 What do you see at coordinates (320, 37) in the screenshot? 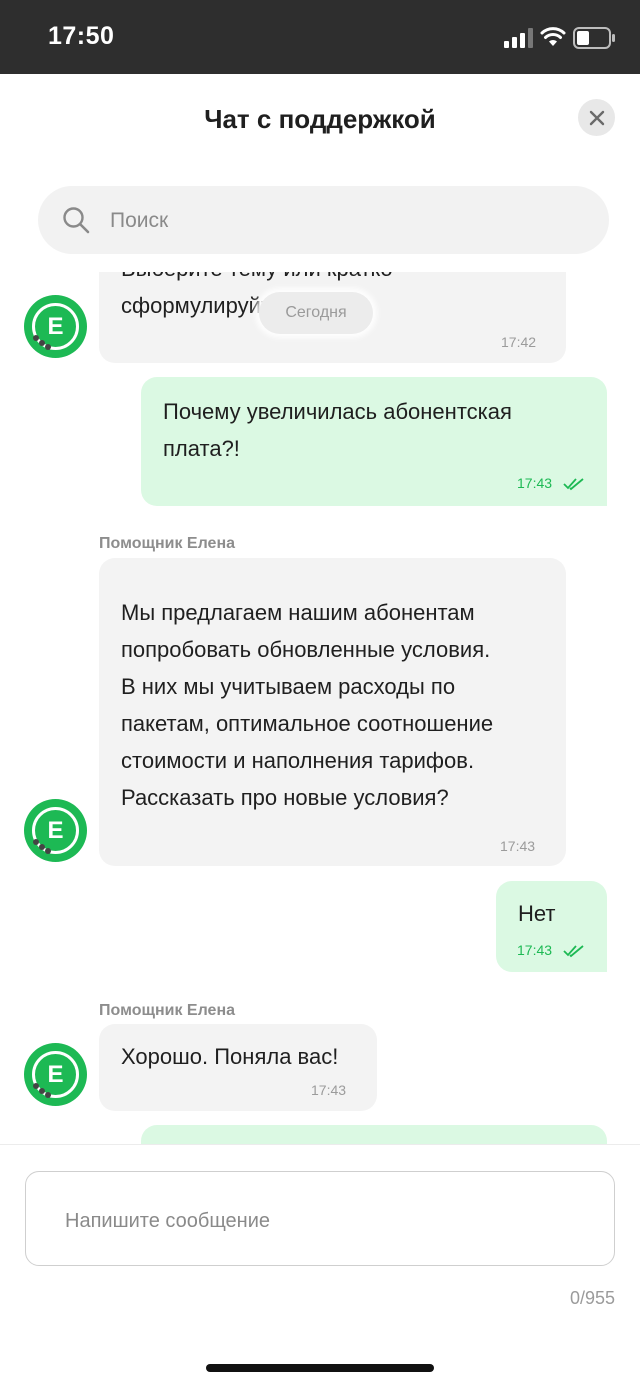
I see `status-bar: 17:50` at bounding box center [320, 37].